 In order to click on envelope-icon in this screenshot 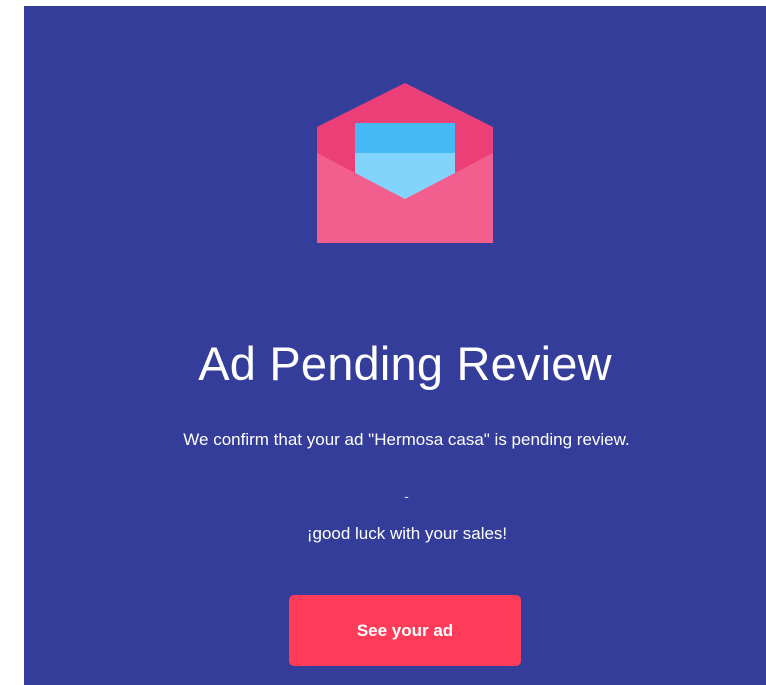, I will do `click(405, 163)`.